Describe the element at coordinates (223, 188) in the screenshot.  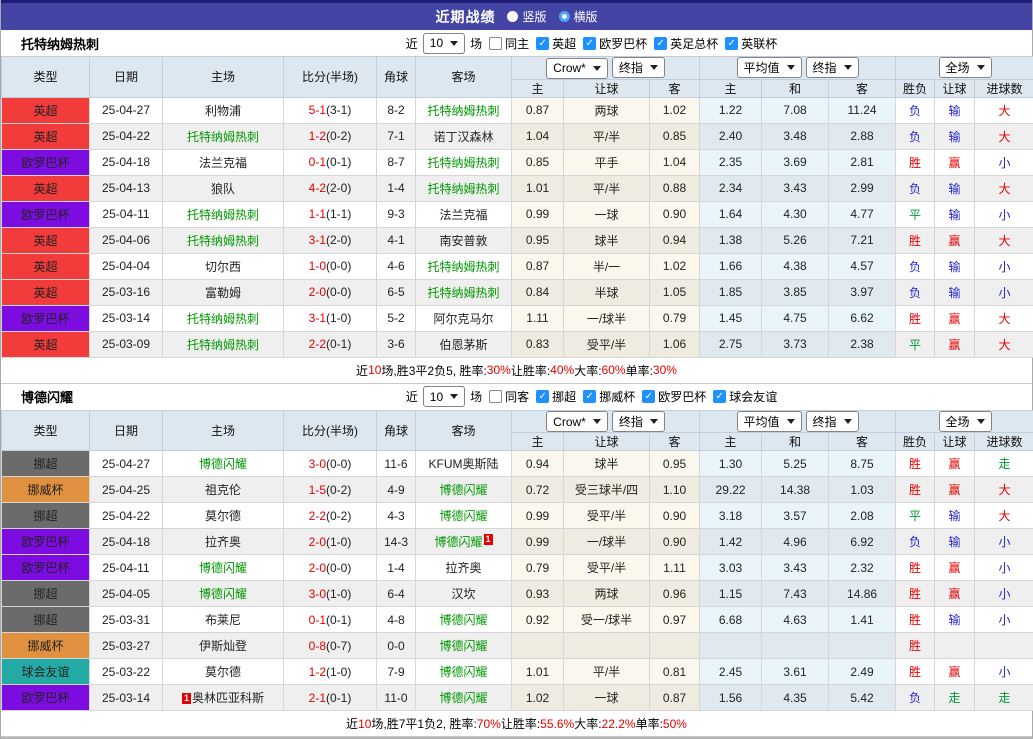
I see `home-team: 狼队` at that location.